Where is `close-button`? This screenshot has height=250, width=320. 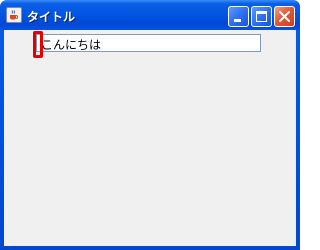
close-button is located at coordinates (284, 16).